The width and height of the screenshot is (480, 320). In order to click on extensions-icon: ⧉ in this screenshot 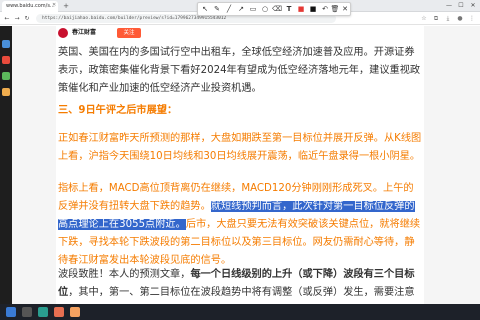, I will do `click(436, 18)`.